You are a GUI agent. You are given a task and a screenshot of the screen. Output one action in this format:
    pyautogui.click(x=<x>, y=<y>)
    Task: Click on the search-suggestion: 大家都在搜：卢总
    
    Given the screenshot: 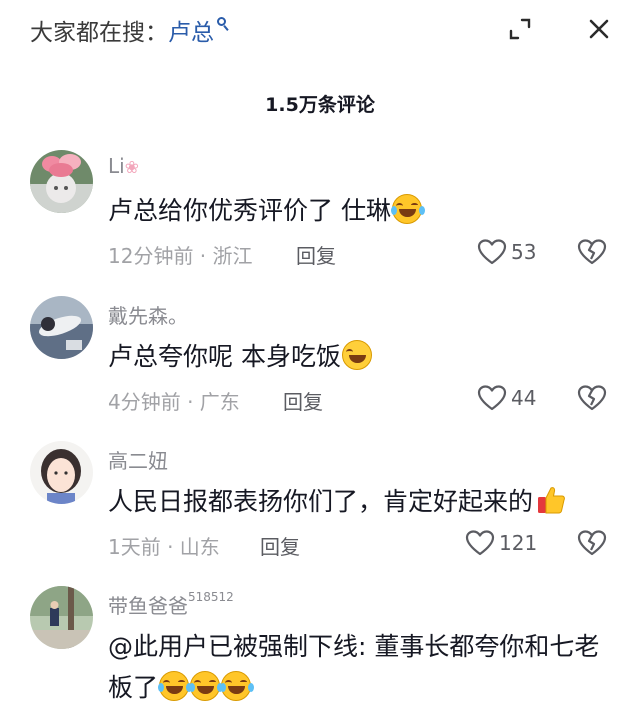 What is the action you would take?
    pyautogui.click(x=130, y=30)
    